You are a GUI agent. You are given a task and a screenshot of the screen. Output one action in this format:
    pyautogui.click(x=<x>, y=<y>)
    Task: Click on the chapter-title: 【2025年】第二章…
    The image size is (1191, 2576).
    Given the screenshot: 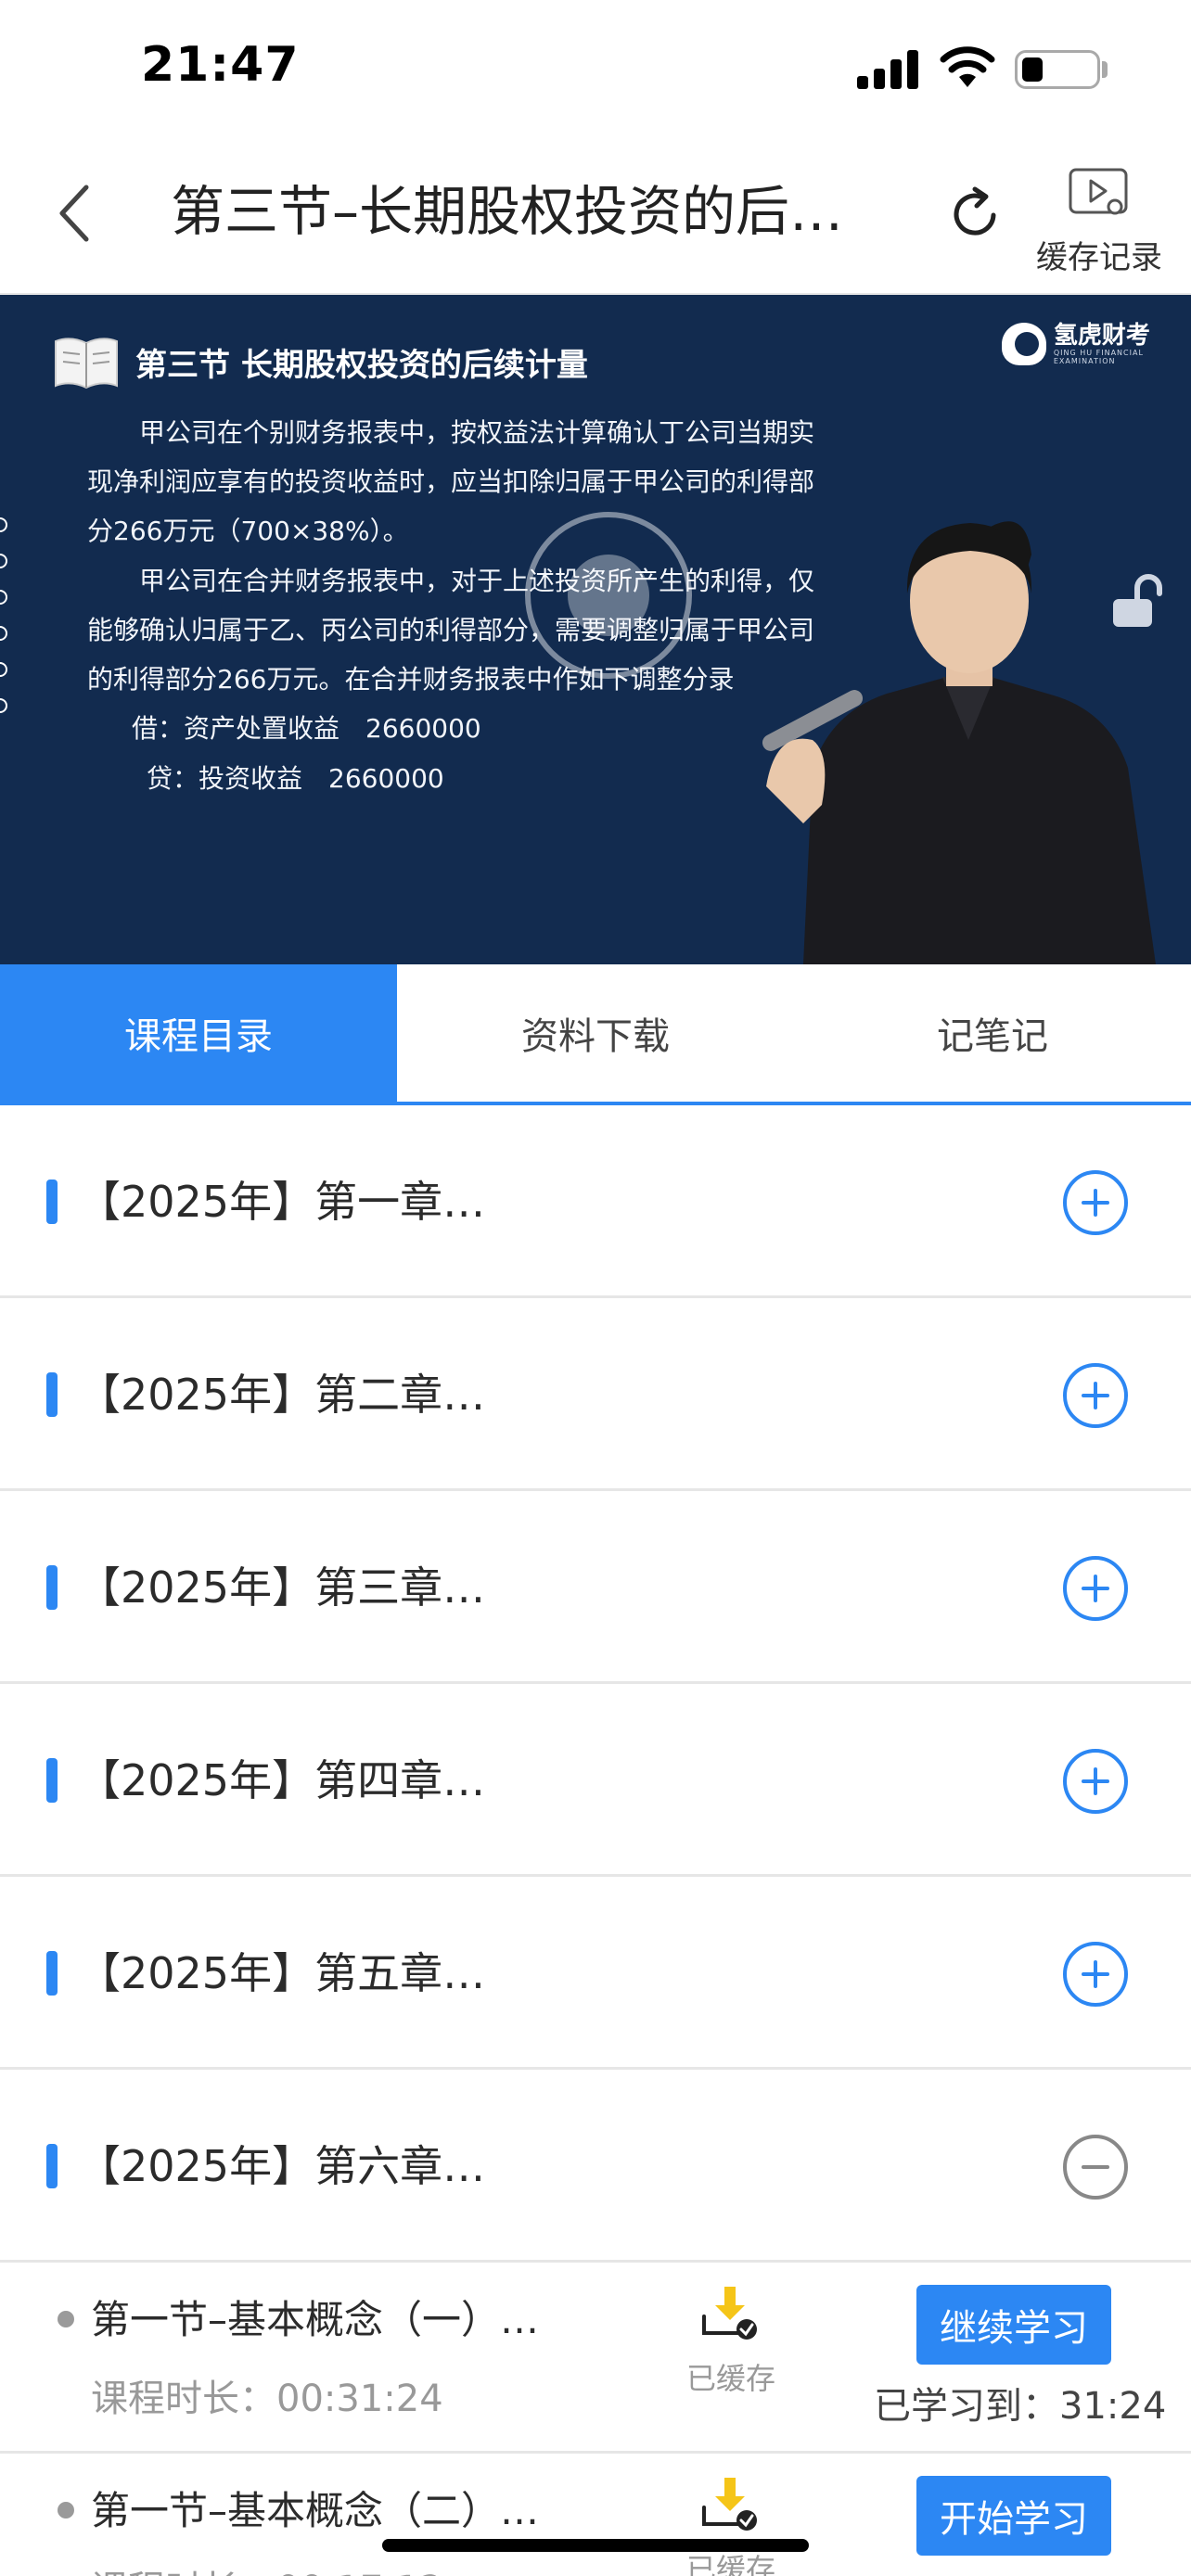 What is the action you would take?
    pyautogui.click(x=282, y=1395)
    